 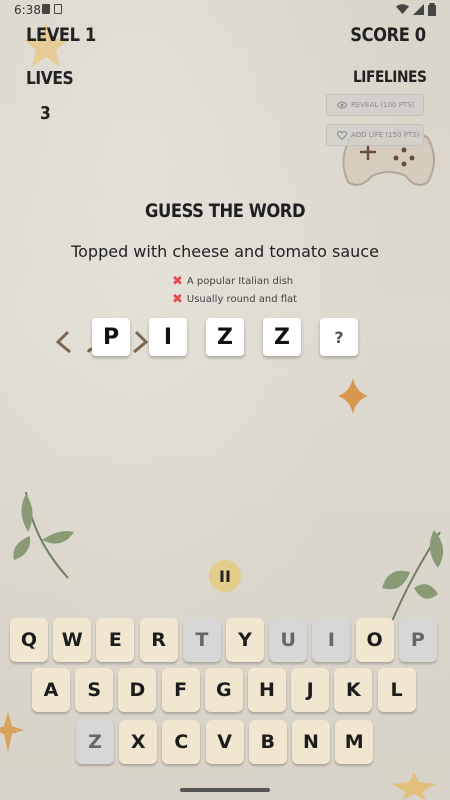 I want to click on key-t: T, so click(x=201, y=640).